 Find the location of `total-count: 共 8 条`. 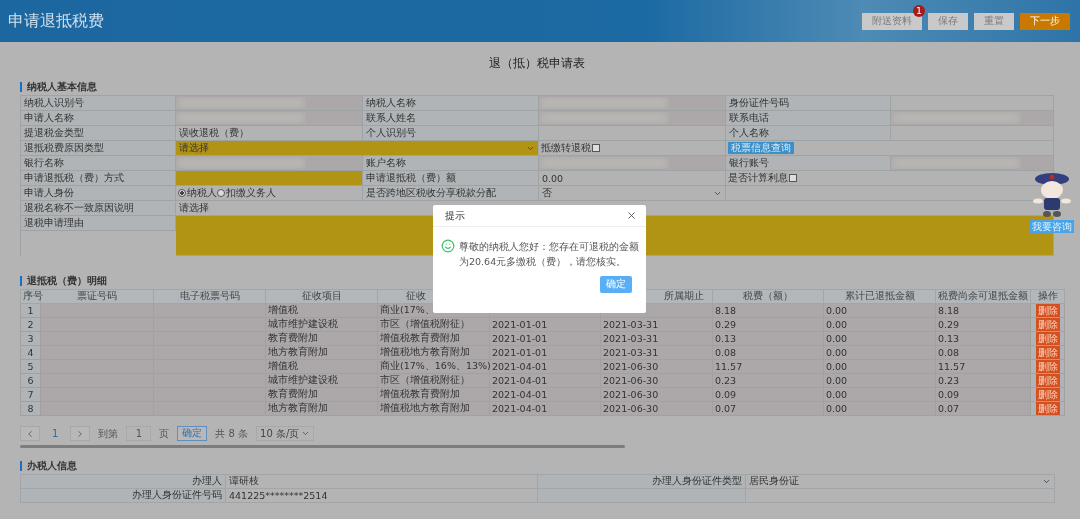

total-count: 共 8 条 is located at coordinates (232, 433).